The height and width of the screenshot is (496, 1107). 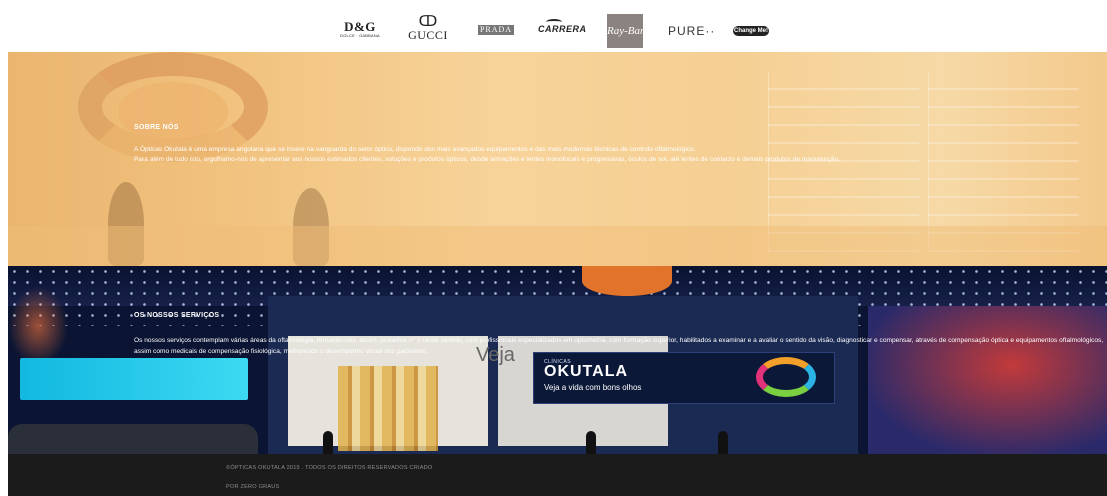 I want to click on background-light-glow, so click(x=38, y=326).